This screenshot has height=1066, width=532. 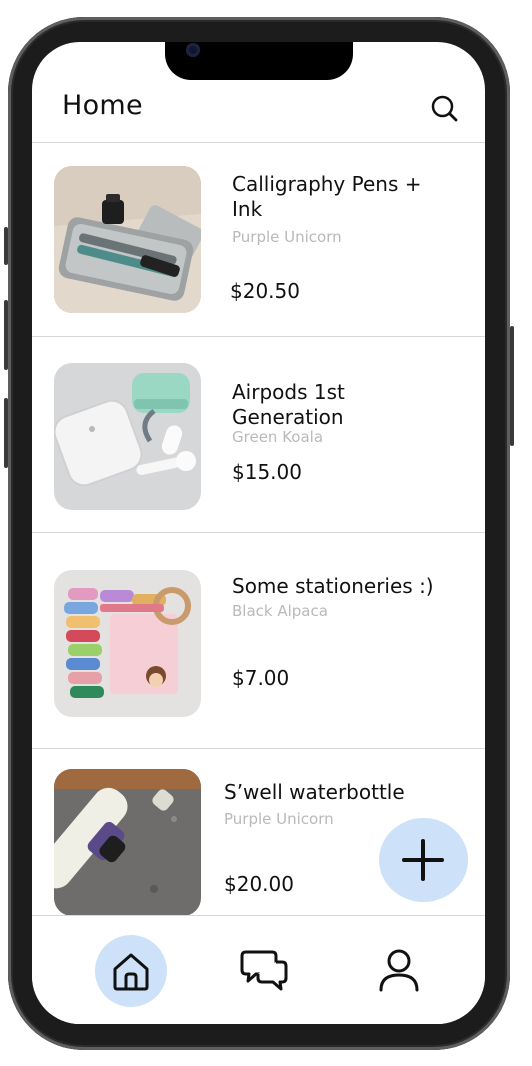 I want to click on listing-price: $15.00, so click(x=267, y=472).